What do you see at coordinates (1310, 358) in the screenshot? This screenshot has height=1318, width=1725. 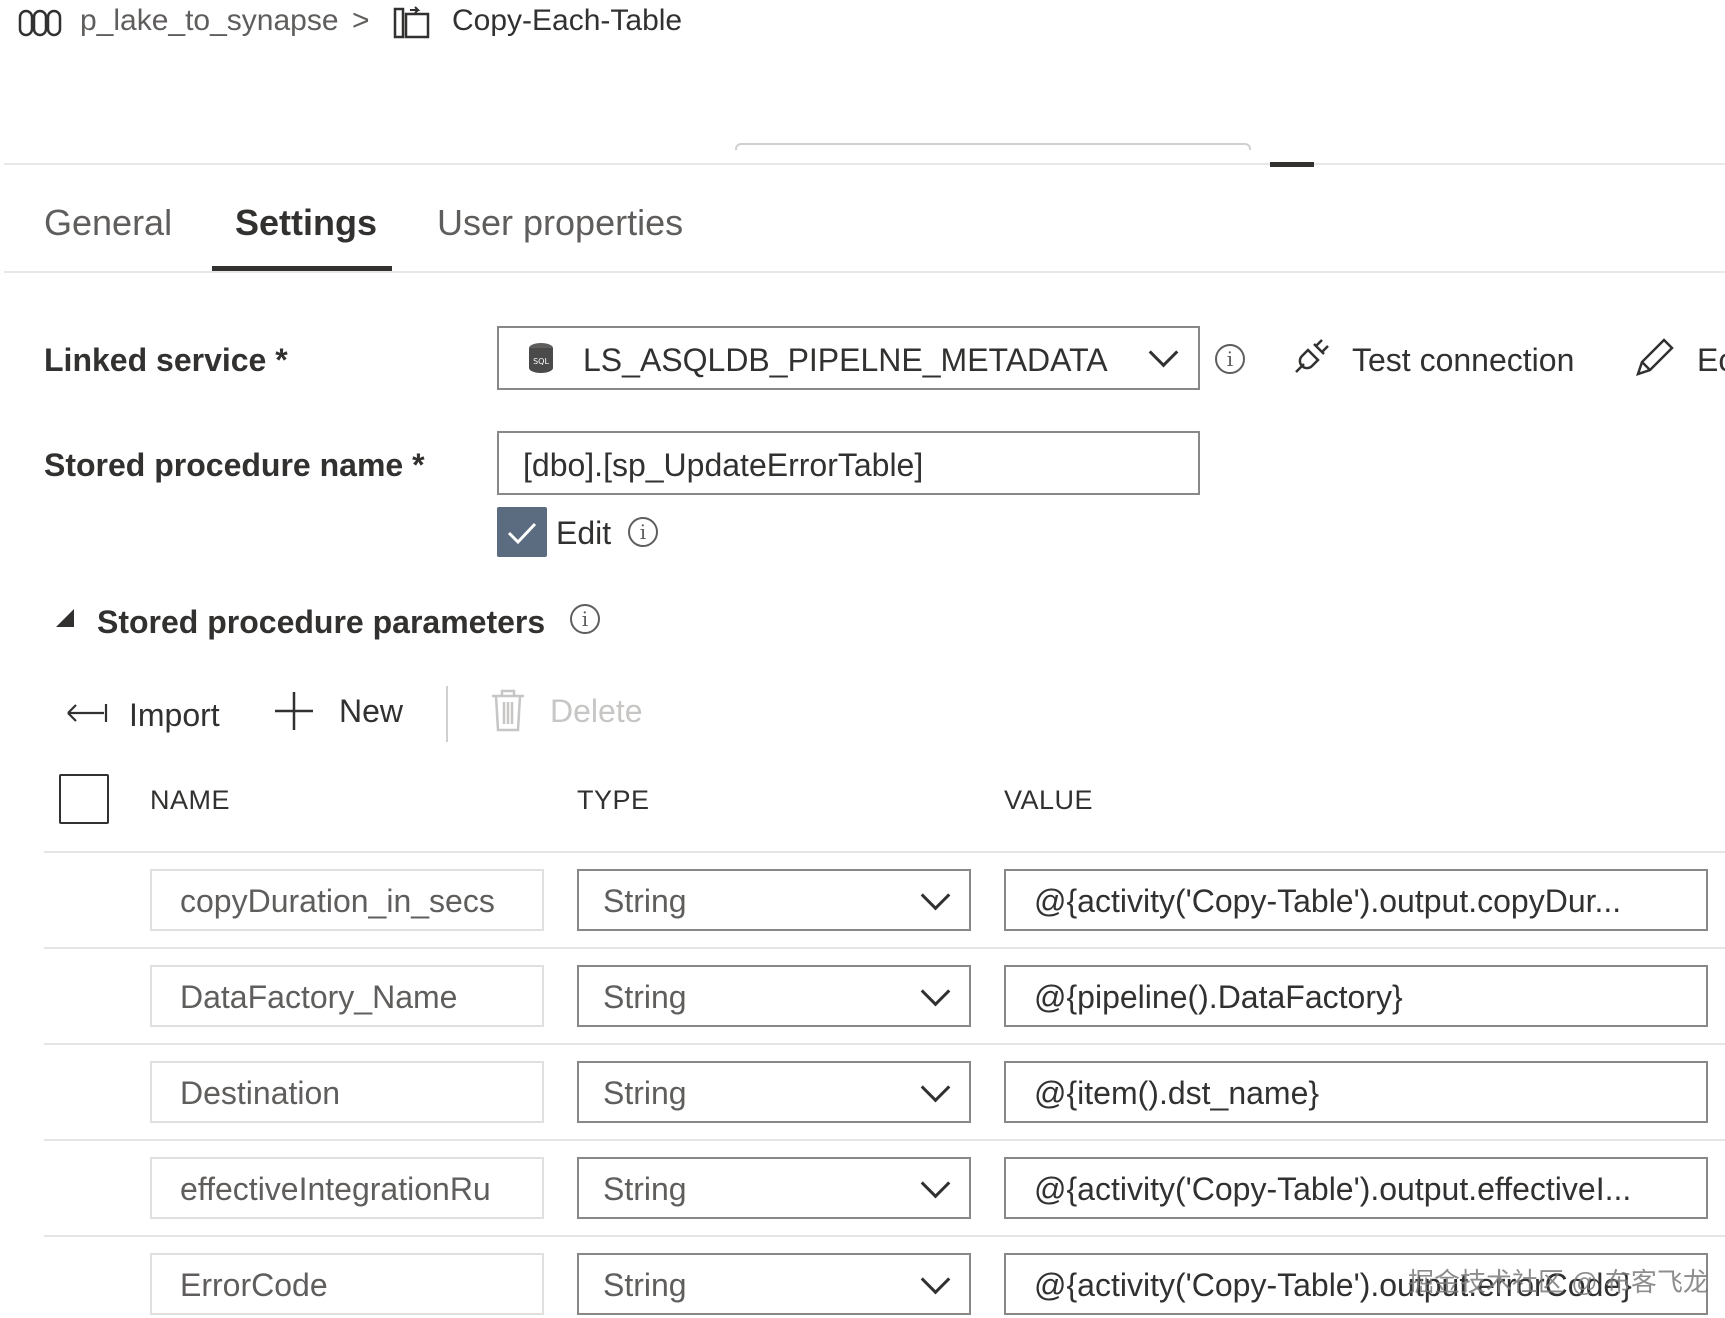 I see `plug-connection-icon` at bounding box center [1310, 358].